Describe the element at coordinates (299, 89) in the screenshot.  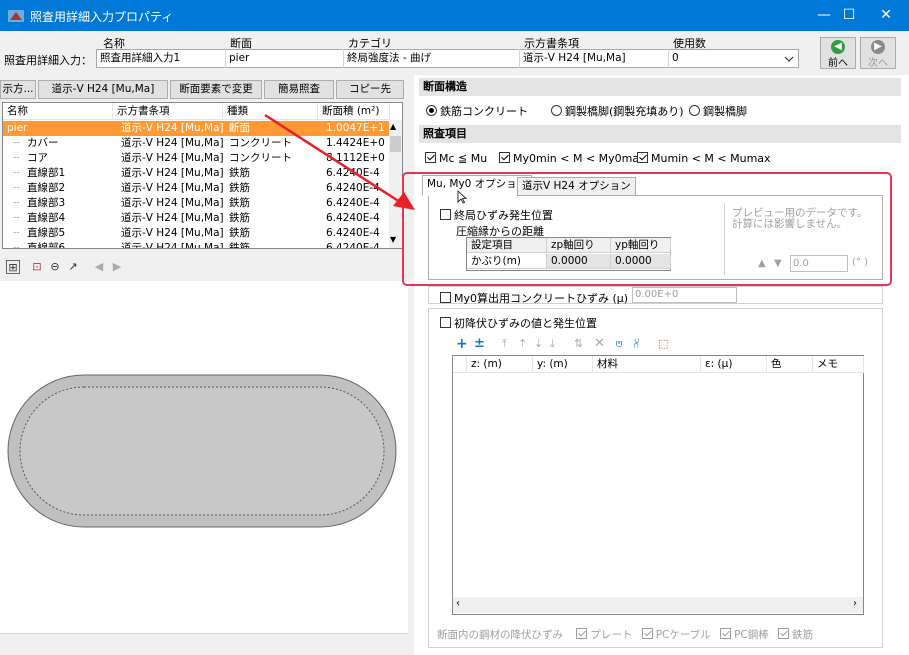
I see `simple-check-button: 簡易照査` at that location.